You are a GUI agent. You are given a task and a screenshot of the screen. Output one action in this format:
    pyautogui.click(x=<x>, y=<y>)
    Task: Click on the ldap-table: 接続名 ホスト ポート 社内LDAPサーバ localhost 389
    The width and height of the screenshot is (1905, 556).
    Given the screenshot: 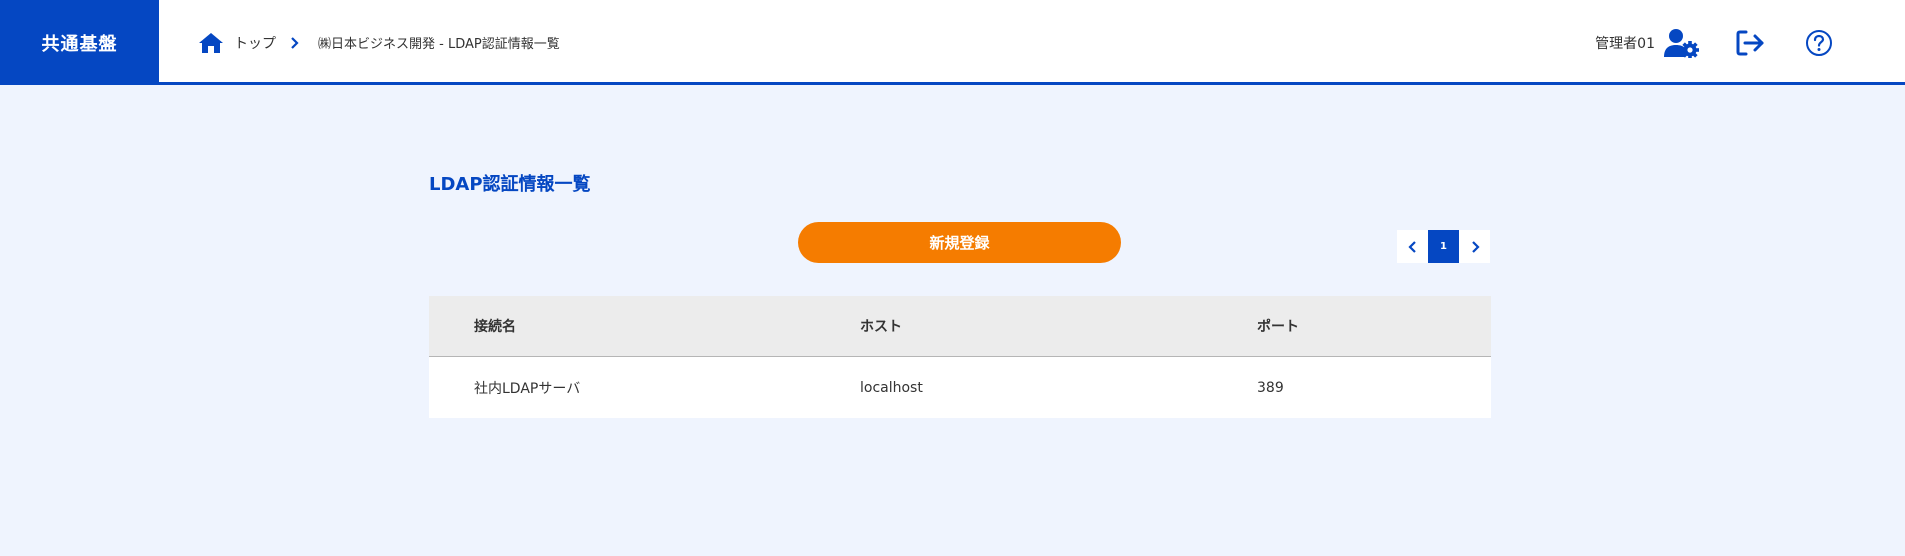 What is the action you would take?
    pyautogui.click(x=960, y=357)
    